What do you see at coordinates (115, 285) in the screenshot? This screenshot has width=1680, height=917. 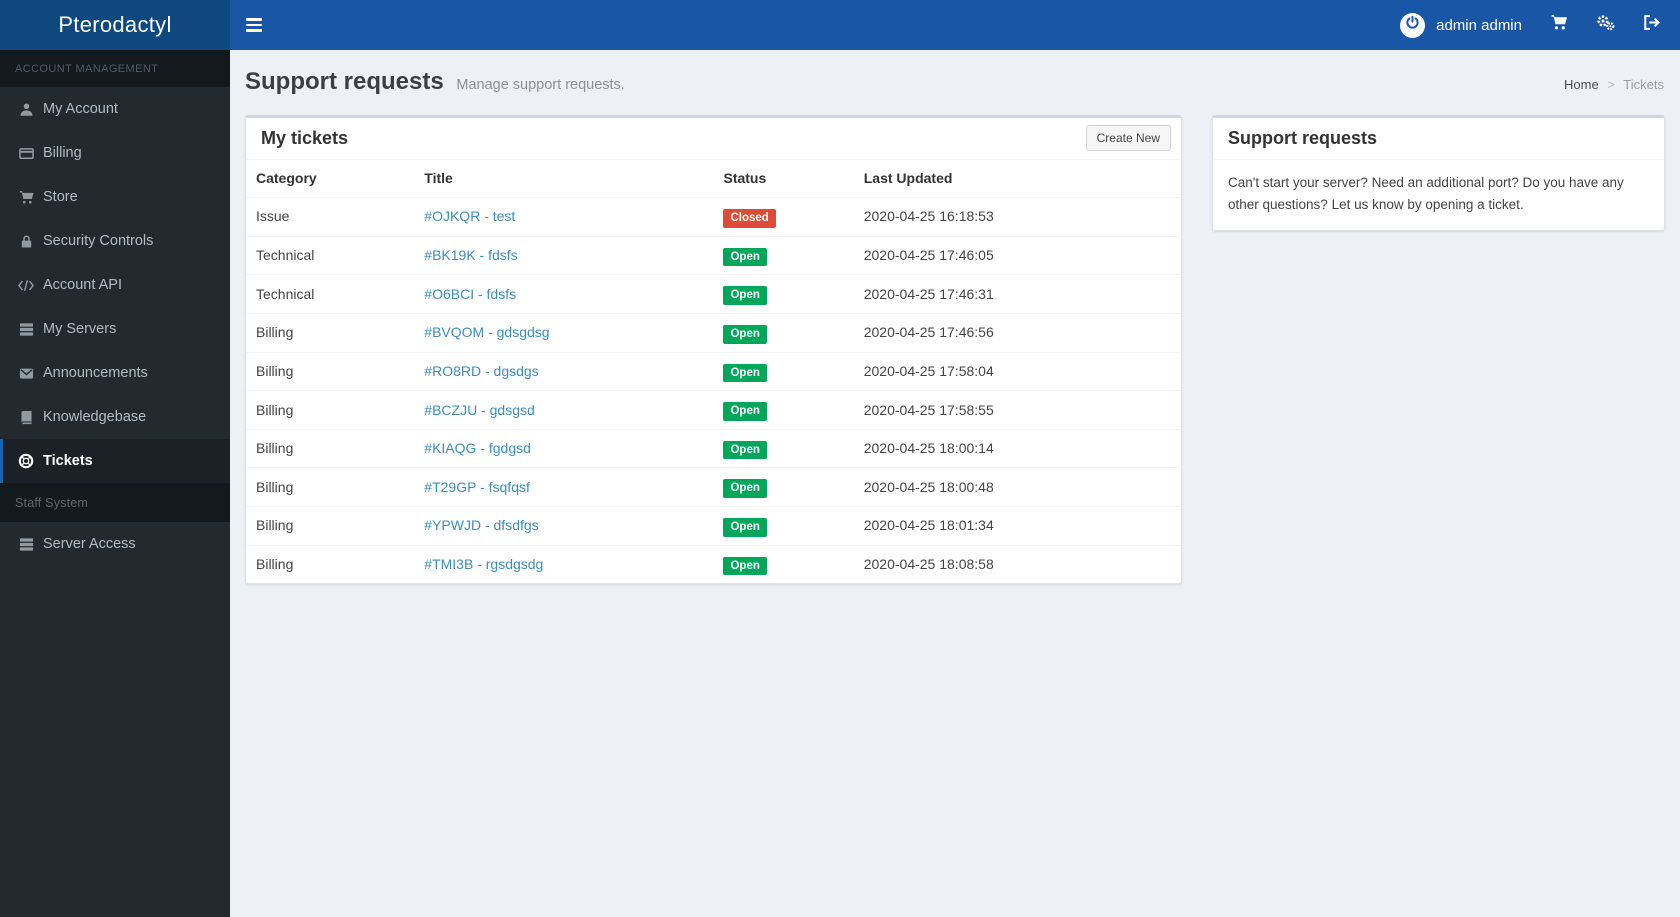 I see `sidebar-item-account-api: Account API` at bounding box center [115, 285].